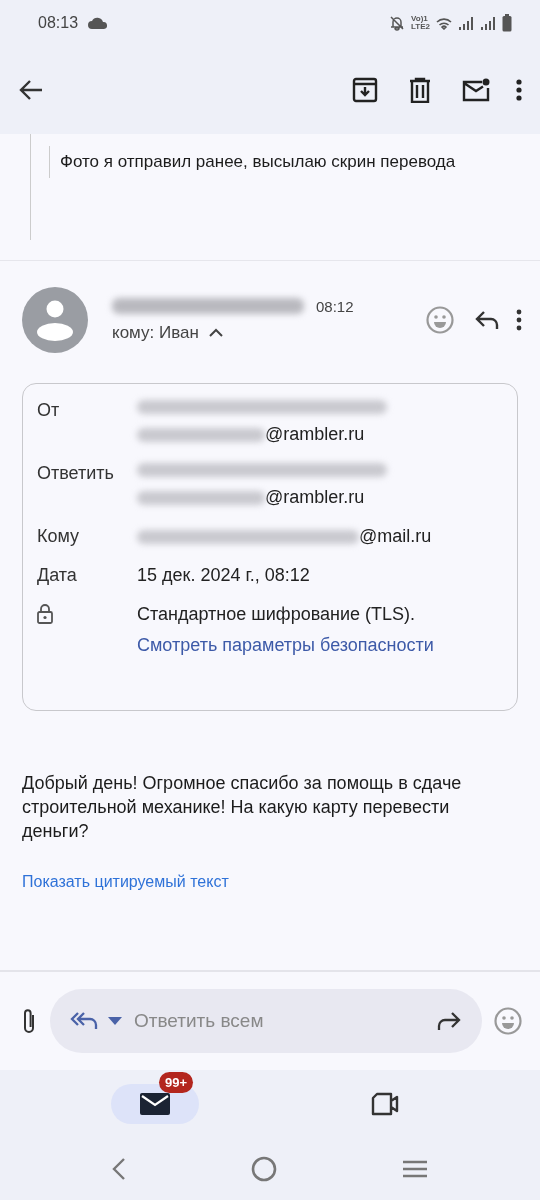  What do you see at coordinates (279, 1021) in the screenshot?
I see `reply-input: Ответить всем` at bounding box center [279, 1021].